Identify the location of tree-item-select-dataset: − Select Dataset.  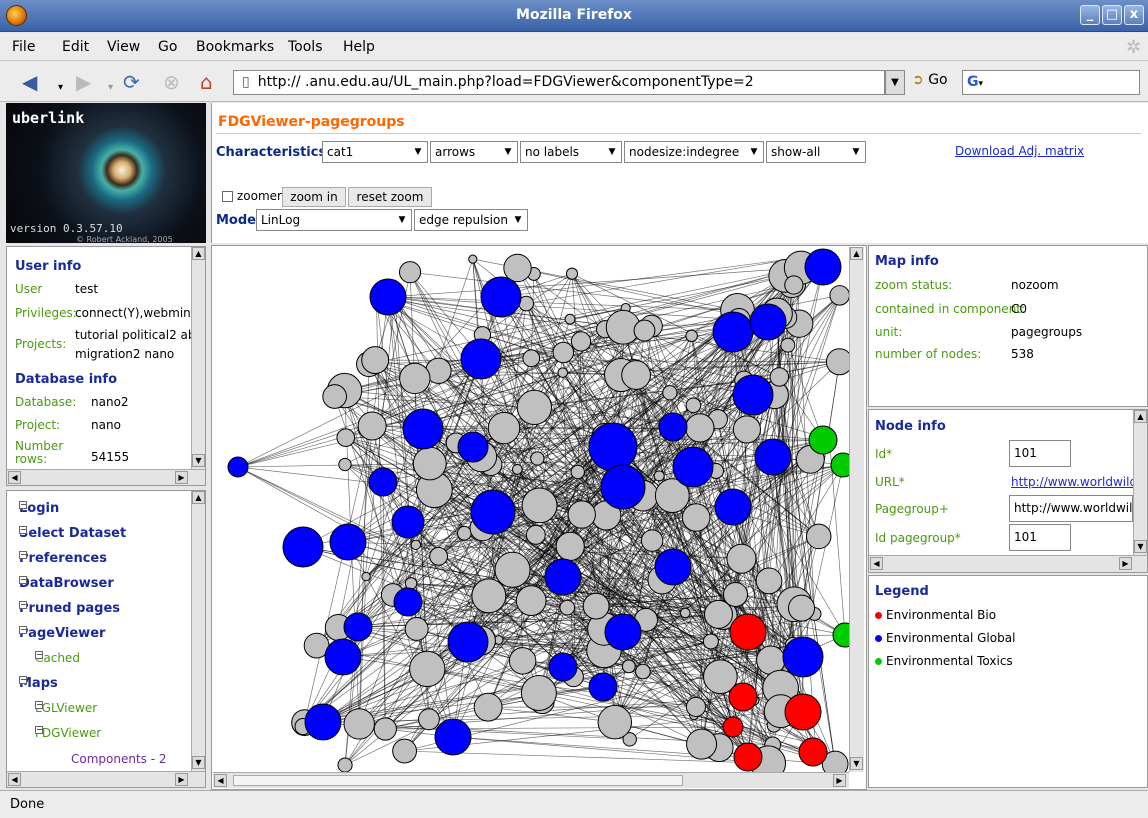
(72, 533).